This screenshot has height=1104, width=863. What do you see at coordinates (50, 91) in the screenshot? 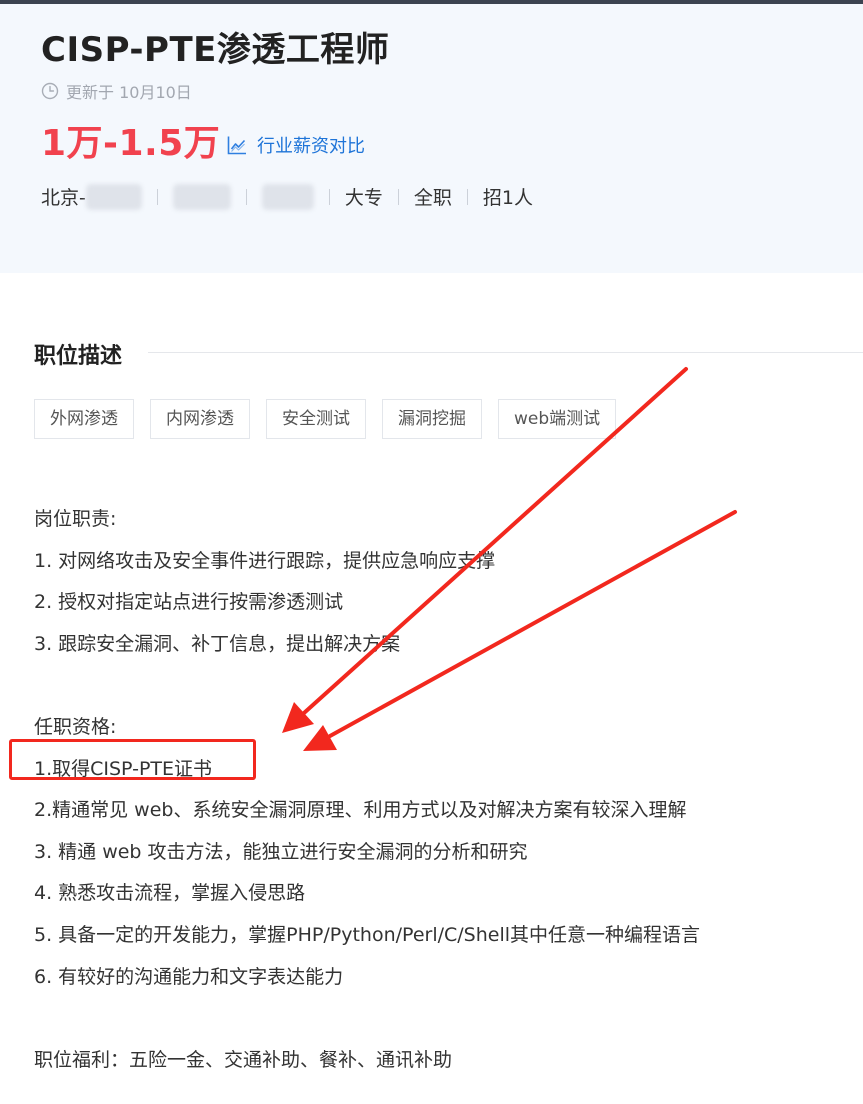
I see `clock-icon` at bounding box center [50, 91].